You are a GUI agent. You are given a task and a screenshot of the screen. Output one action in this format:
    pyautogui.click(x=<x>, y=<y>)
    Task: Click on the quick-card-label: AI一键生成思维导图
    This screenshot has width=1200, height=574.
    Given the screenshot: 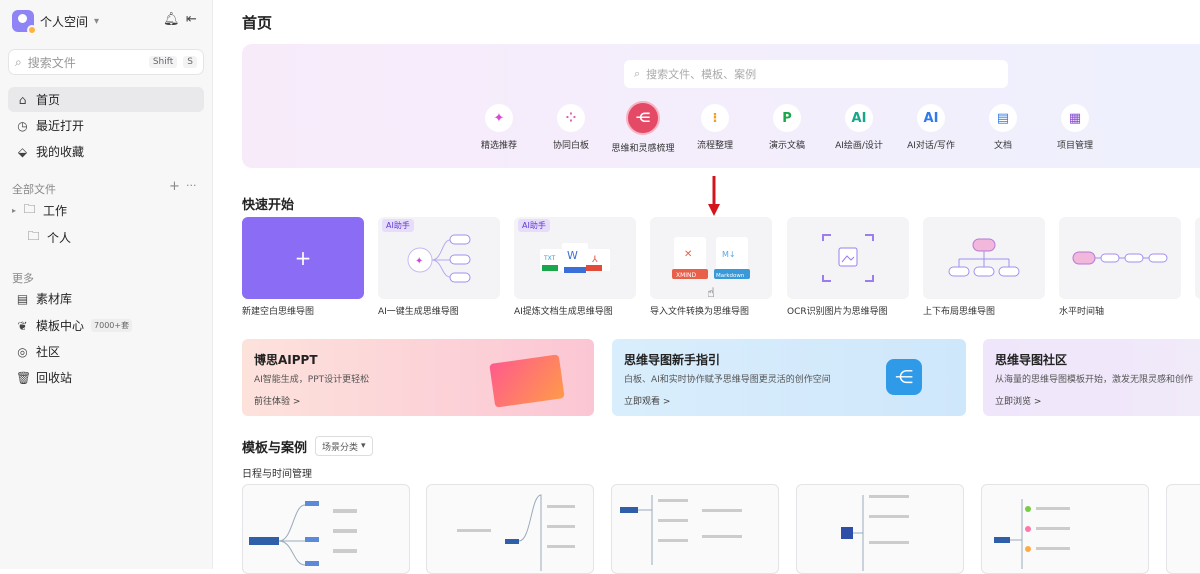 What is the action you would take?
    pyautogui.click(x=418, y=312)
    